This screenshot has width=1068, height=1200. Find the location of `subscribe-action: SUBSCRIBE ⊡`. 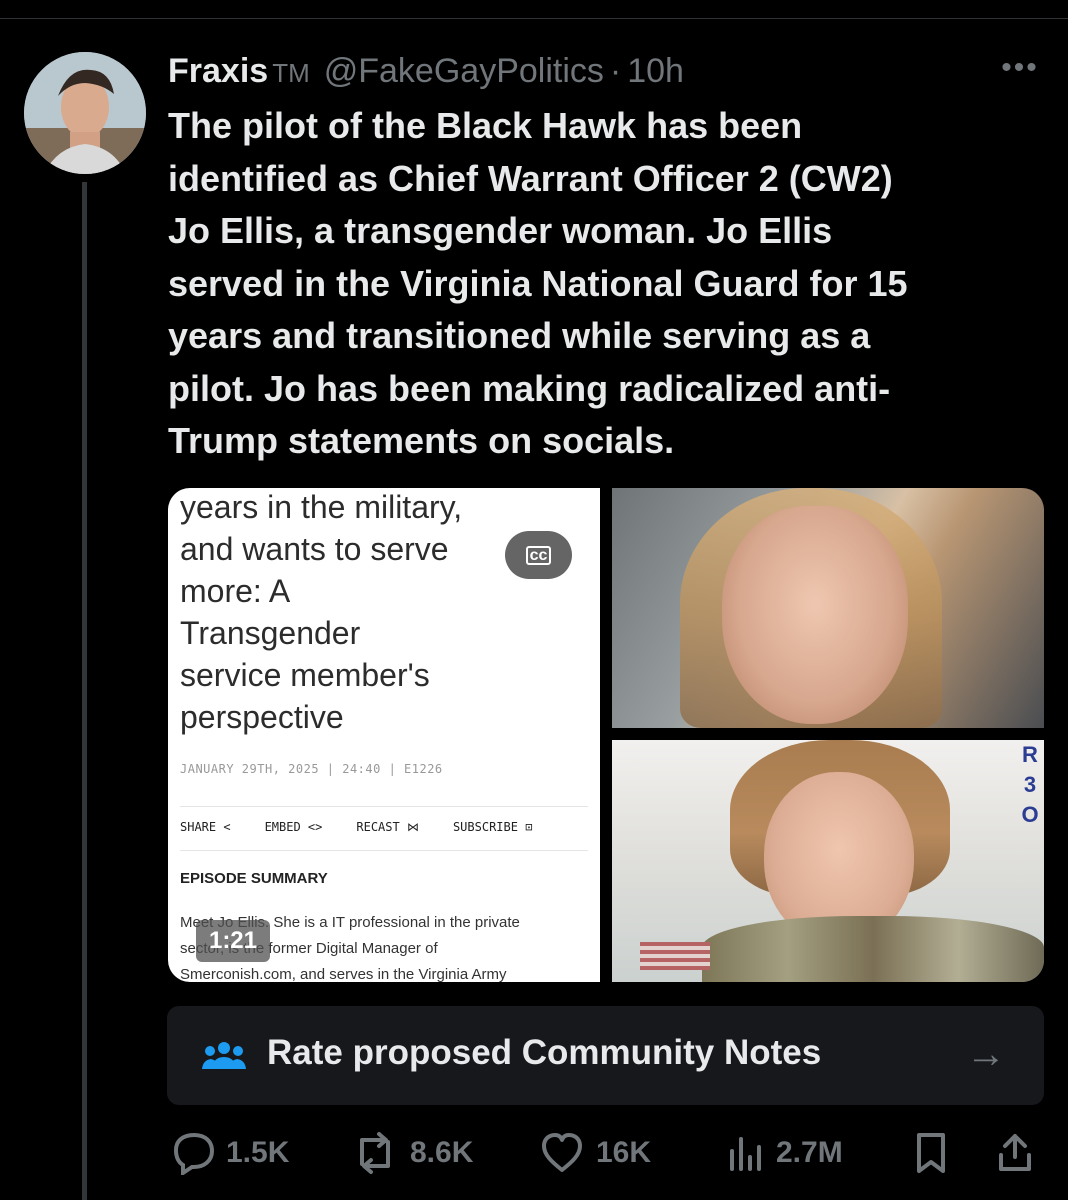

subscribe-action: SUBSCRIBE ⊡ is located at coordinates (492, 827).